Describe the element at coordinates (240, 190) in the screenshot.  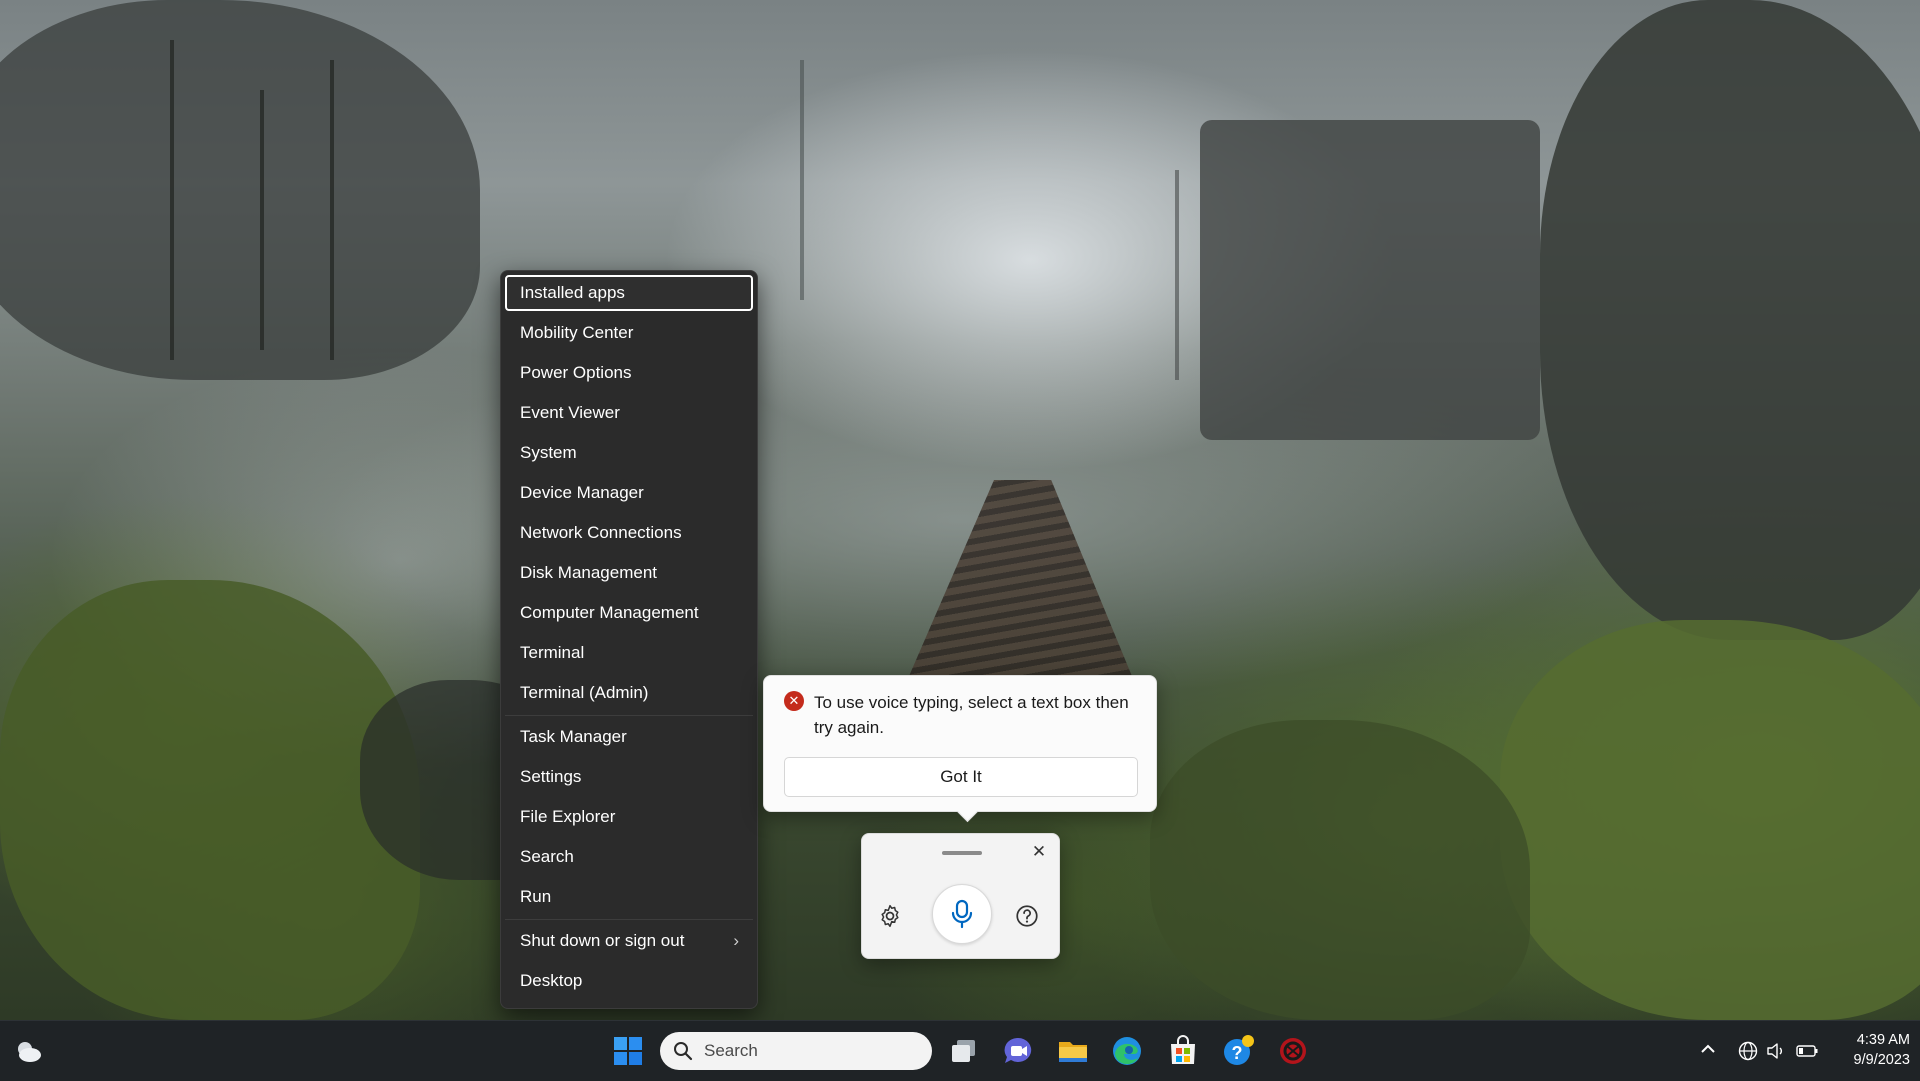
I see `wallpaper-cliff-left` at that location.